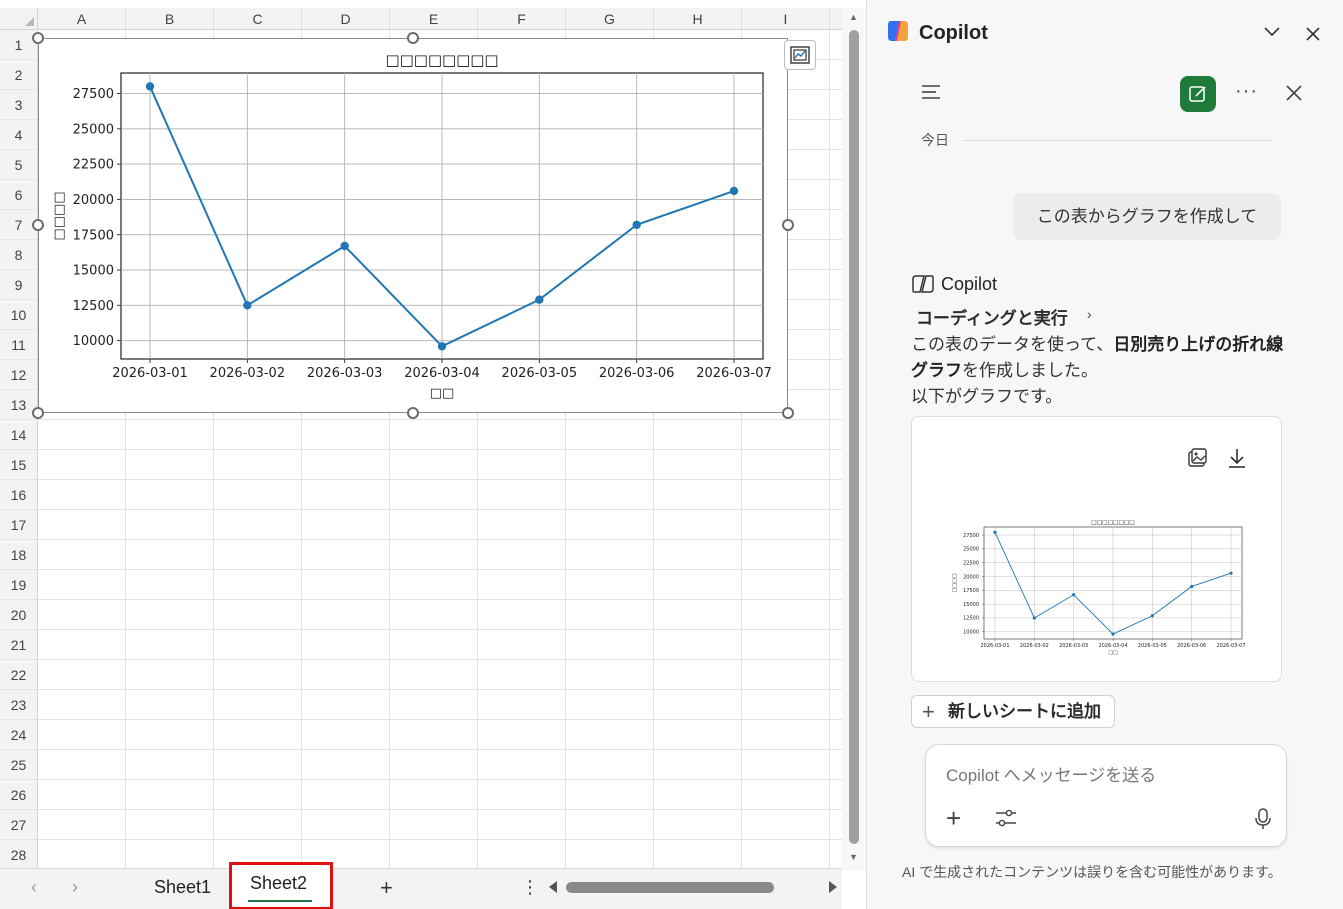 Image resolution: width=1343 pixels, height=909 pixels. I want to click on row-header: 3, so click(18, 105).